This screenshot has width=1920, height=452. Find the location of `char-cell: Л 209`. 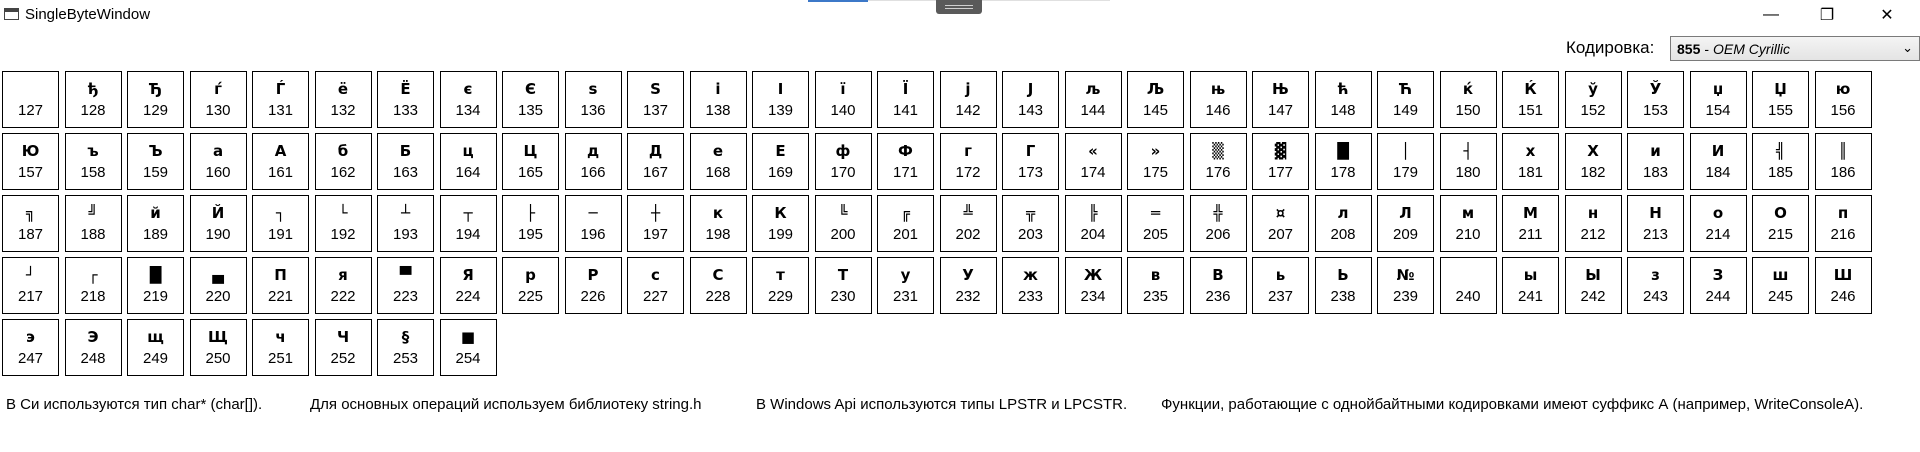

char-cell: Л 209 is located at coordinates (1405, 223).